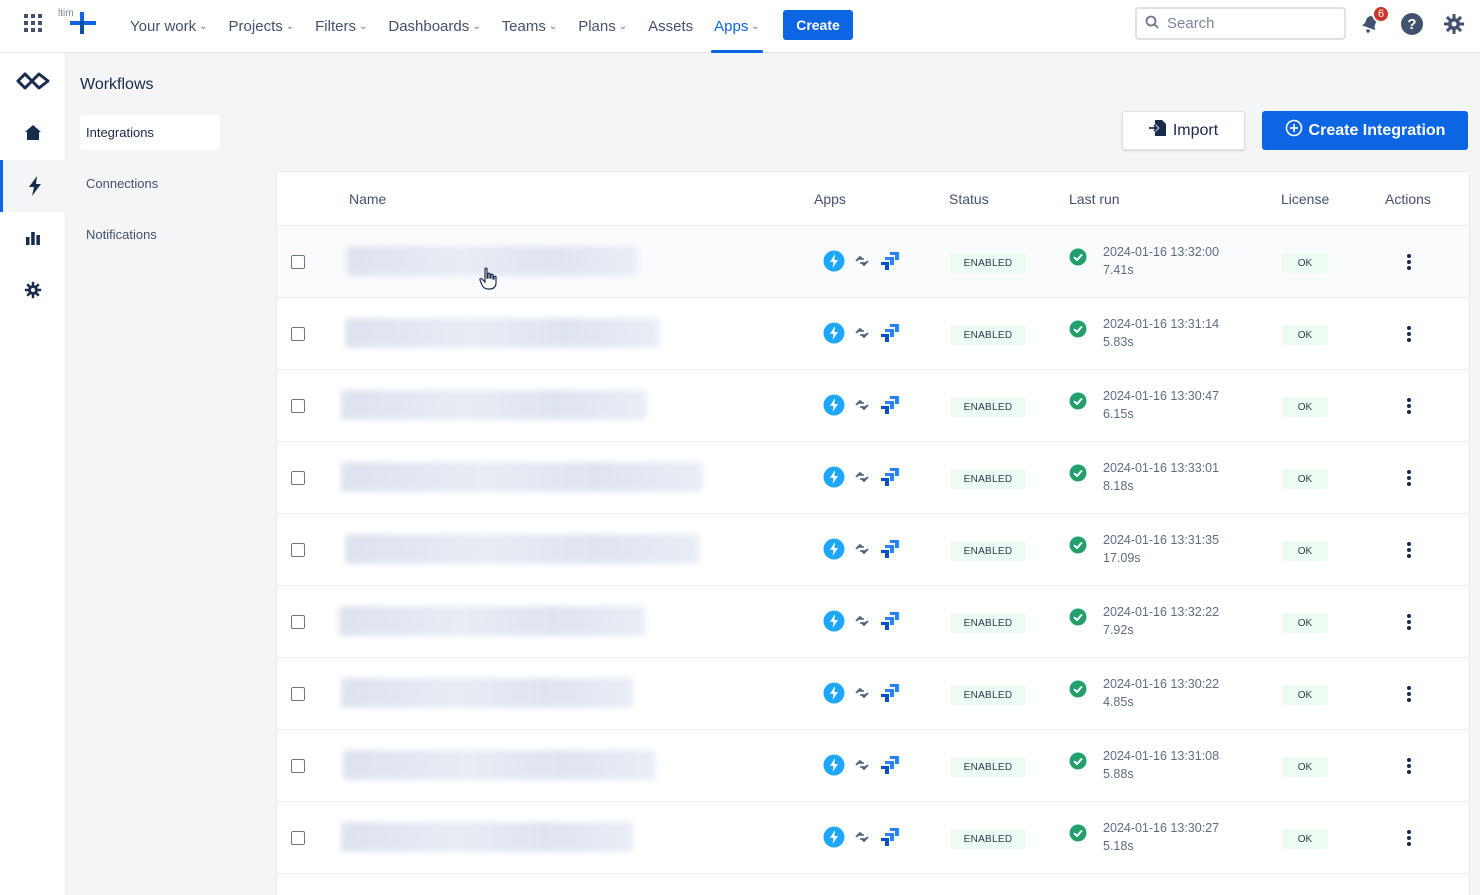 The width and height of the screenshot is (1480, 895). What do you see at coordinates (367, 199) in the screenshot?
I see `column-header-name: Name` at bounding box center [367, 199].